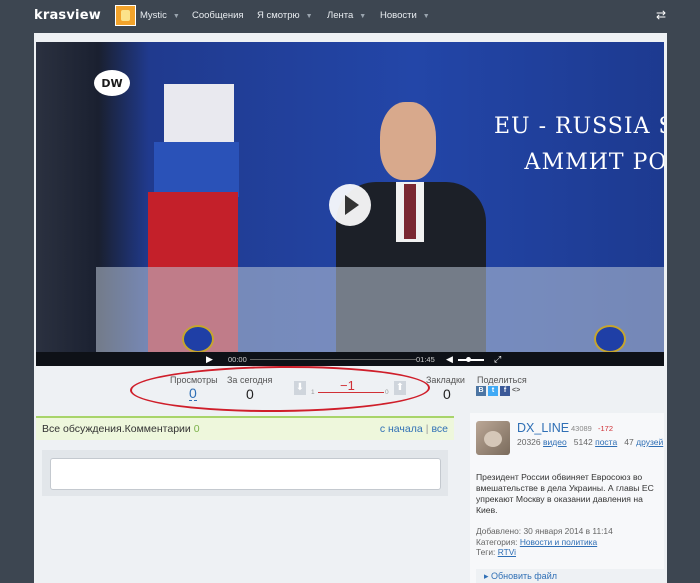  Describe the element at coordinates (486, 552) in the screenshot. I see `tags-label: Теги:` at that location.